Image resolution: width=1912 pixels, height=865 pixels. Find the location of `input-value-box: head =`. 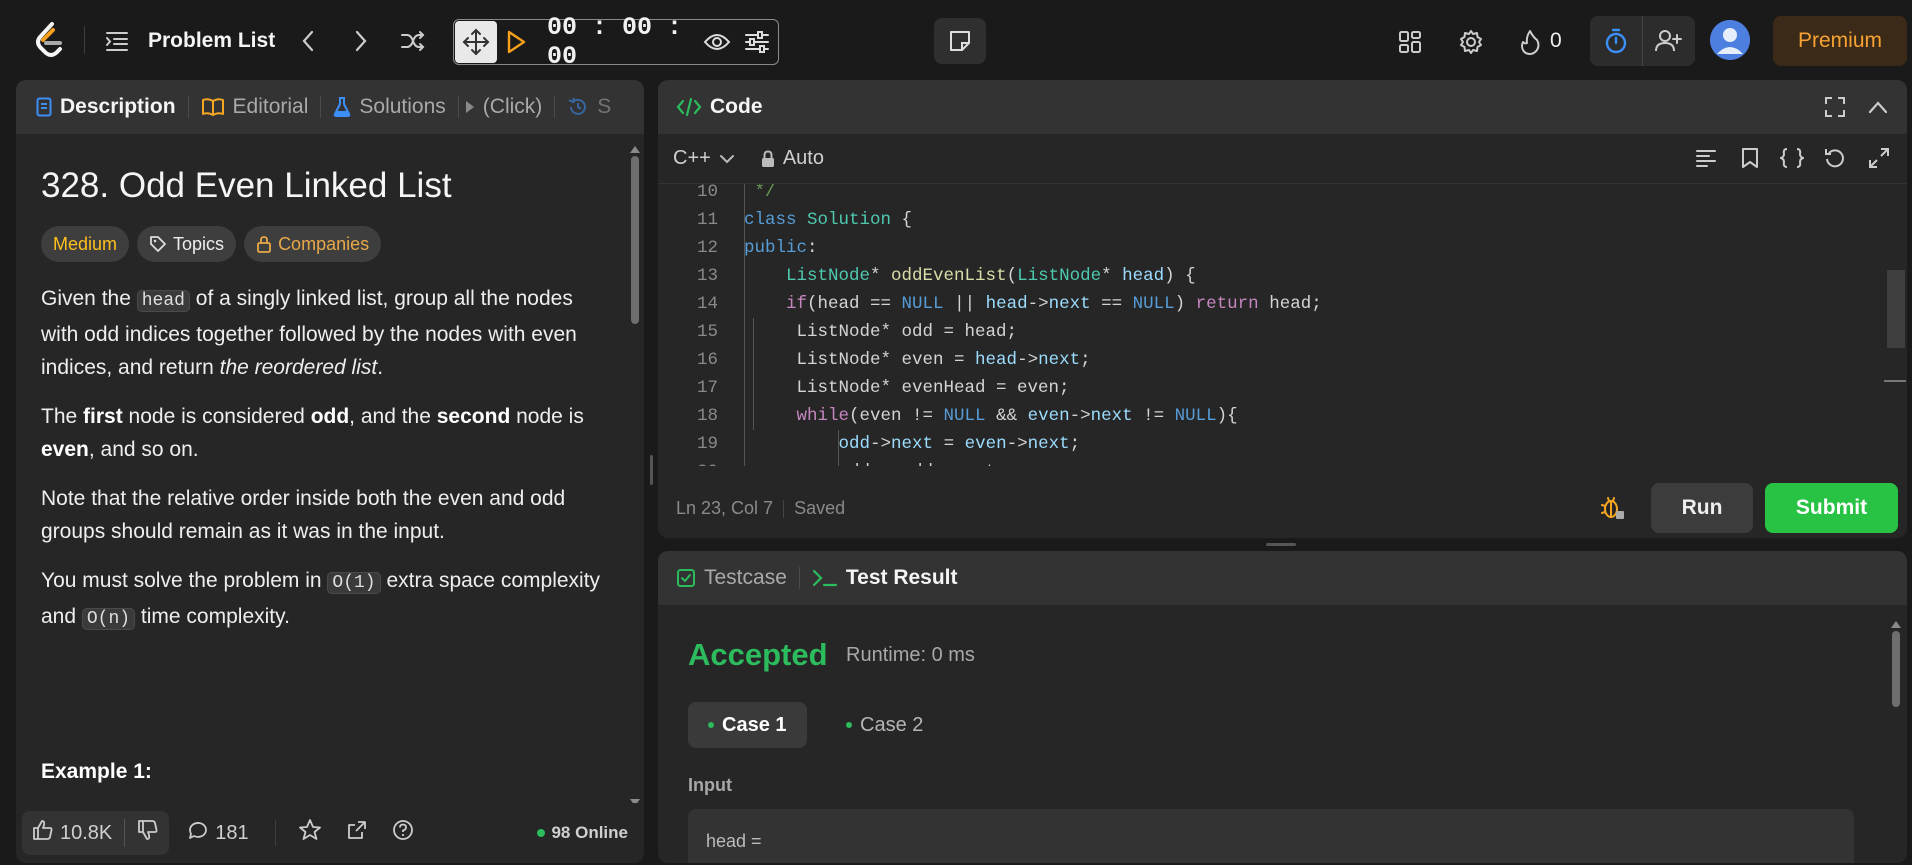

input-value-box: head = is located at coordinates (1271, 836).